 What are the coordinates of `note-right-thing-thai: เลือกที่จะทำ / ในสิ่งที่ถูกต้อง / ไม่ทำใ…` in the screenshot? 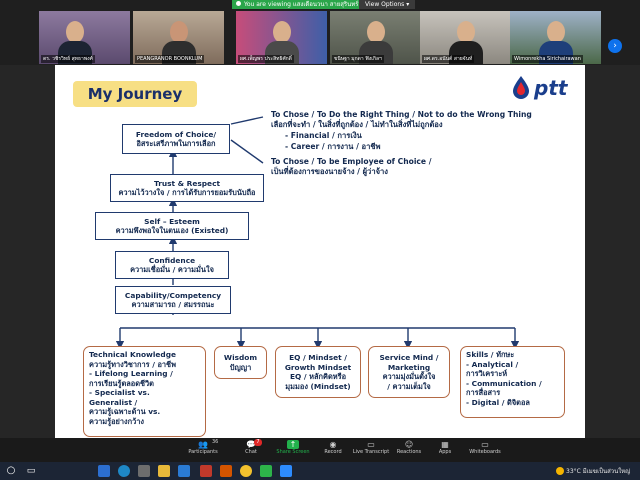 It's located at (357, 124).